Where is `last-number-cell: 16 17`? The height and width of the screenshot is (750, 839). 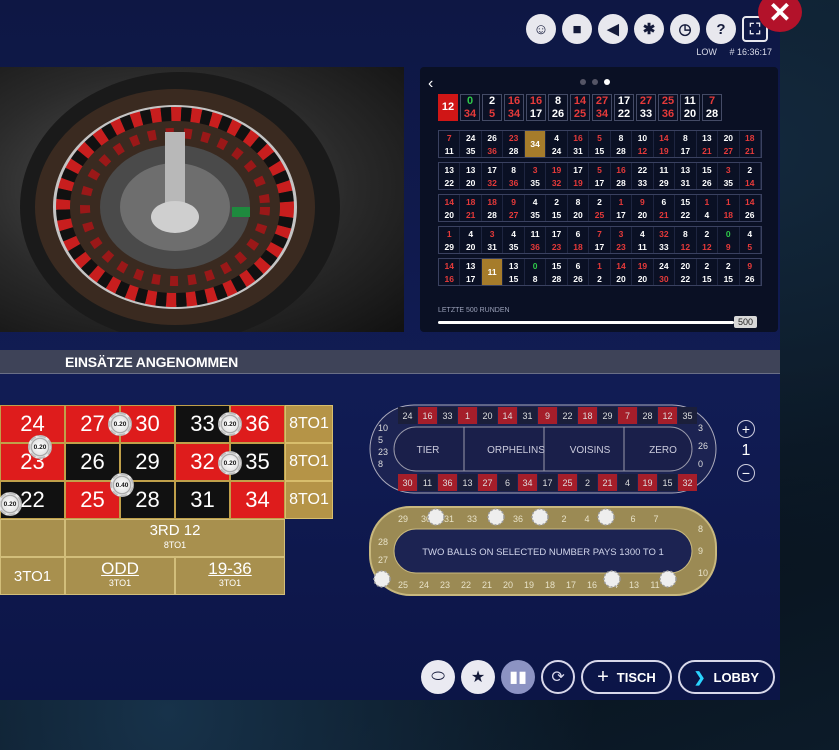
last-number-cell: 16 17 is located at coordinates (536, 107).